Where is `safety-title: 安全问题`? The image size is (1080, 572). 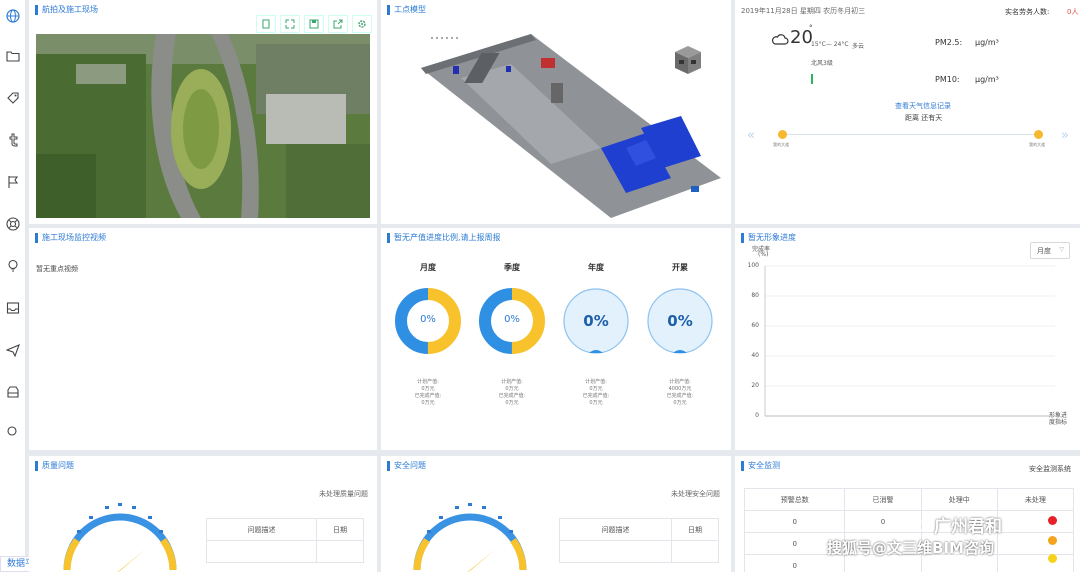 safety-title: 安全问题 is located at coordinates (406, 466).